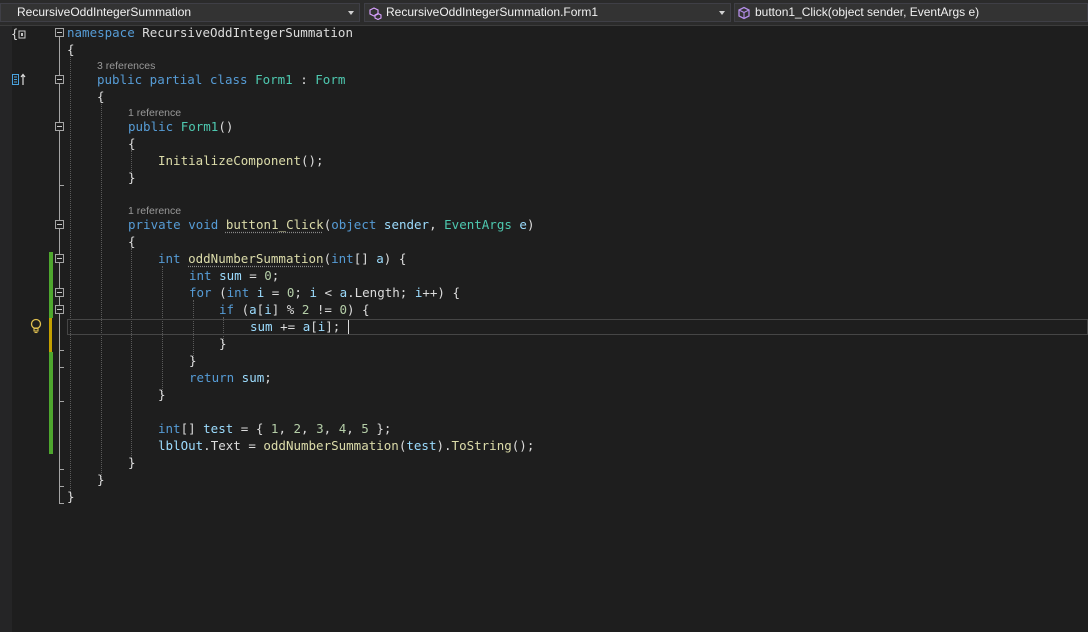 This screenshot has height=632, width=1088. I want to click on code-line: int sum = 0;, so click(234, 275).